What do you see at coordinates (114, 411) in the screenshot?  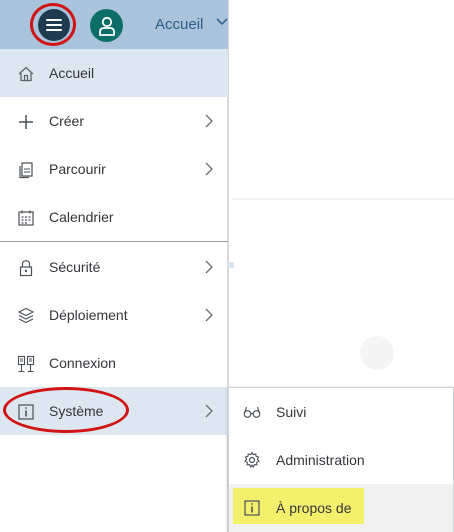 I see `sidebar-item-systeme: Système` at bounding box center [114, 411].